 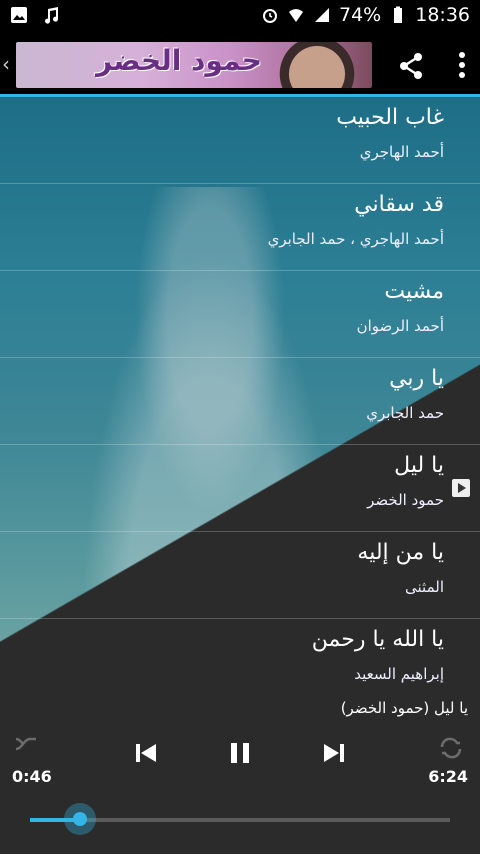 What do you see at coordinates (52, 15) in the screenshot?
I see `music-notification-icon` at bounding box center [52, 15].